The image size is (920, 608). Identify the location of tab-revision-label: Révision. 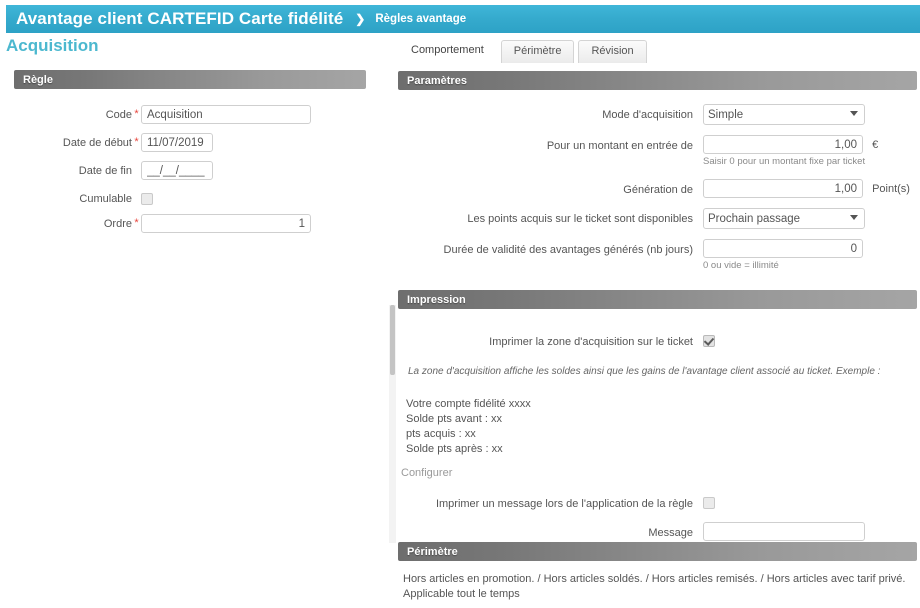
(612, 51).